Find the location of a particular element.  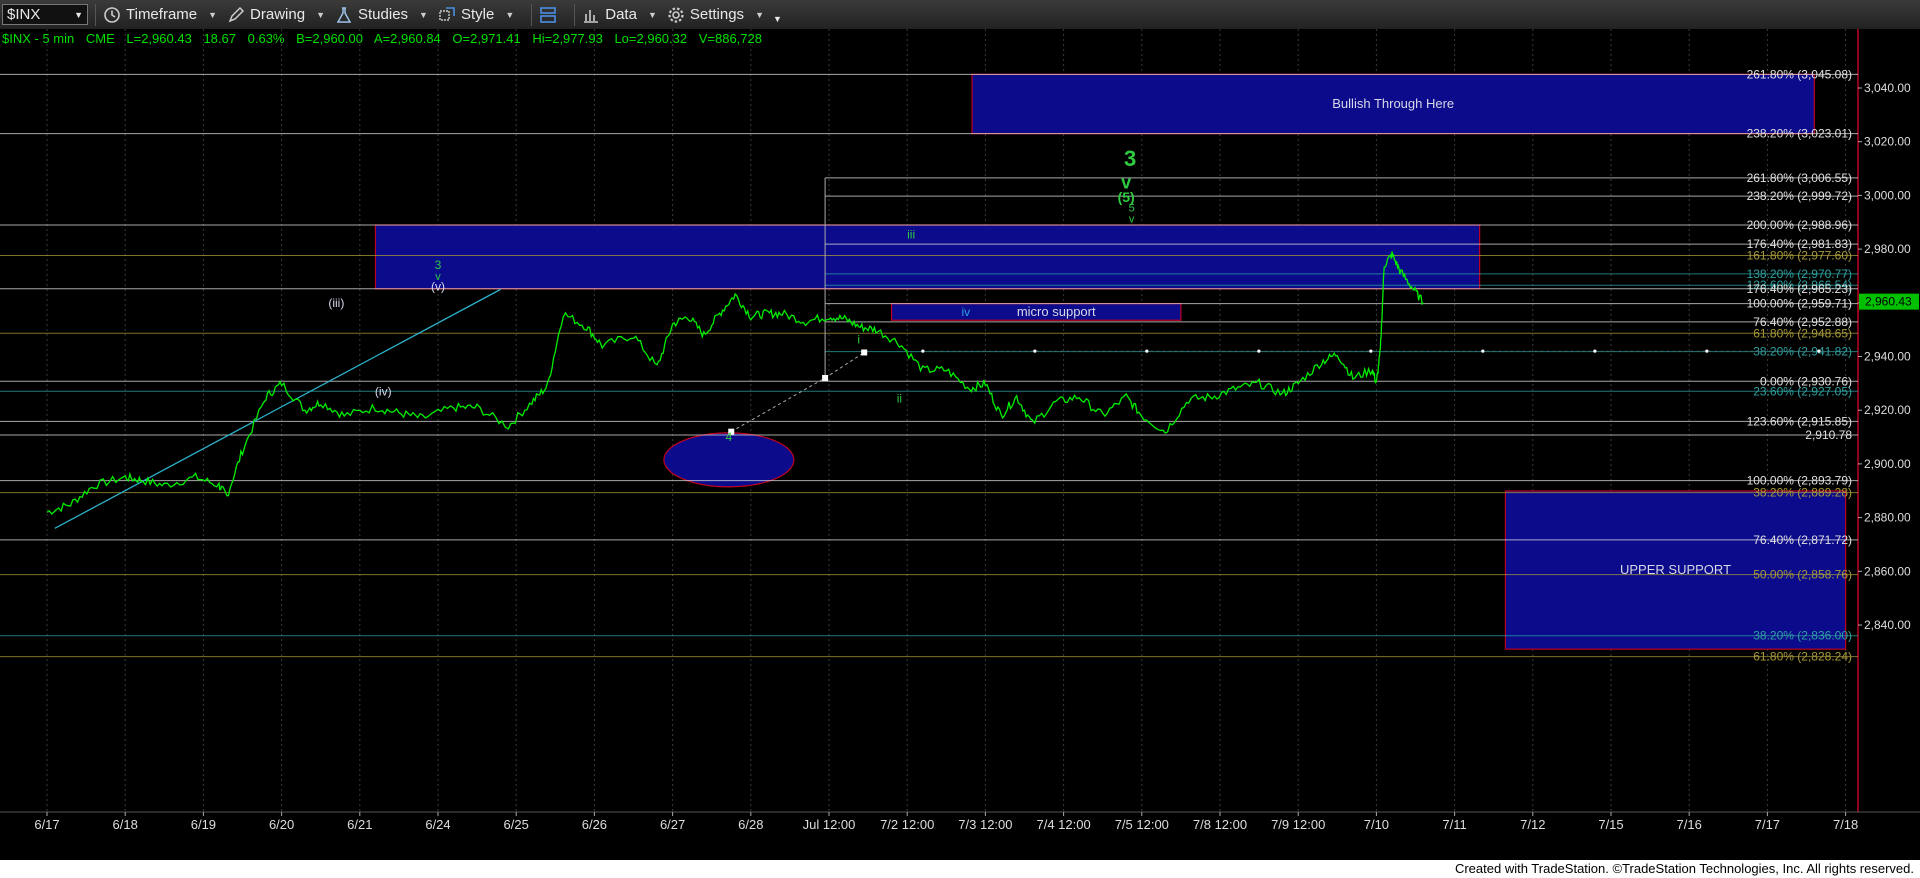

fib-level-label: 261.80% (3,045.08) is located at coordinates (1799, 74).